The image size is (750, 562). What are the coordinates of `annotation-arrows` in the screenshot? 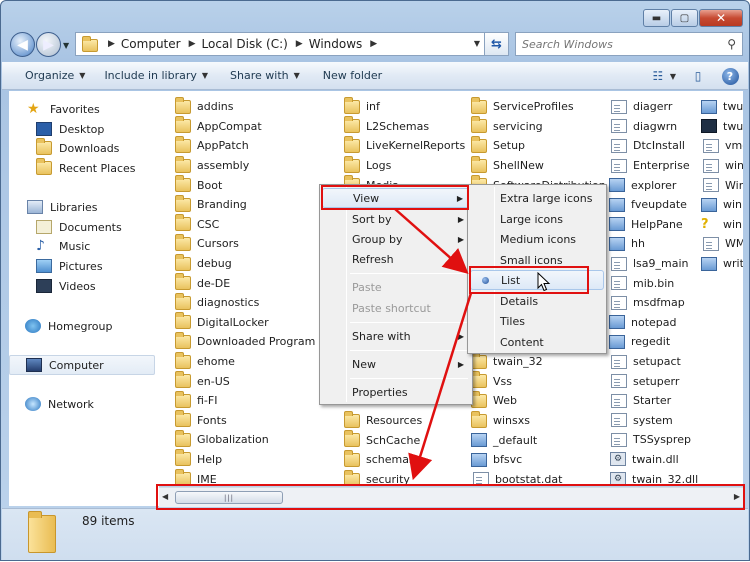 It's located at (433, 344).